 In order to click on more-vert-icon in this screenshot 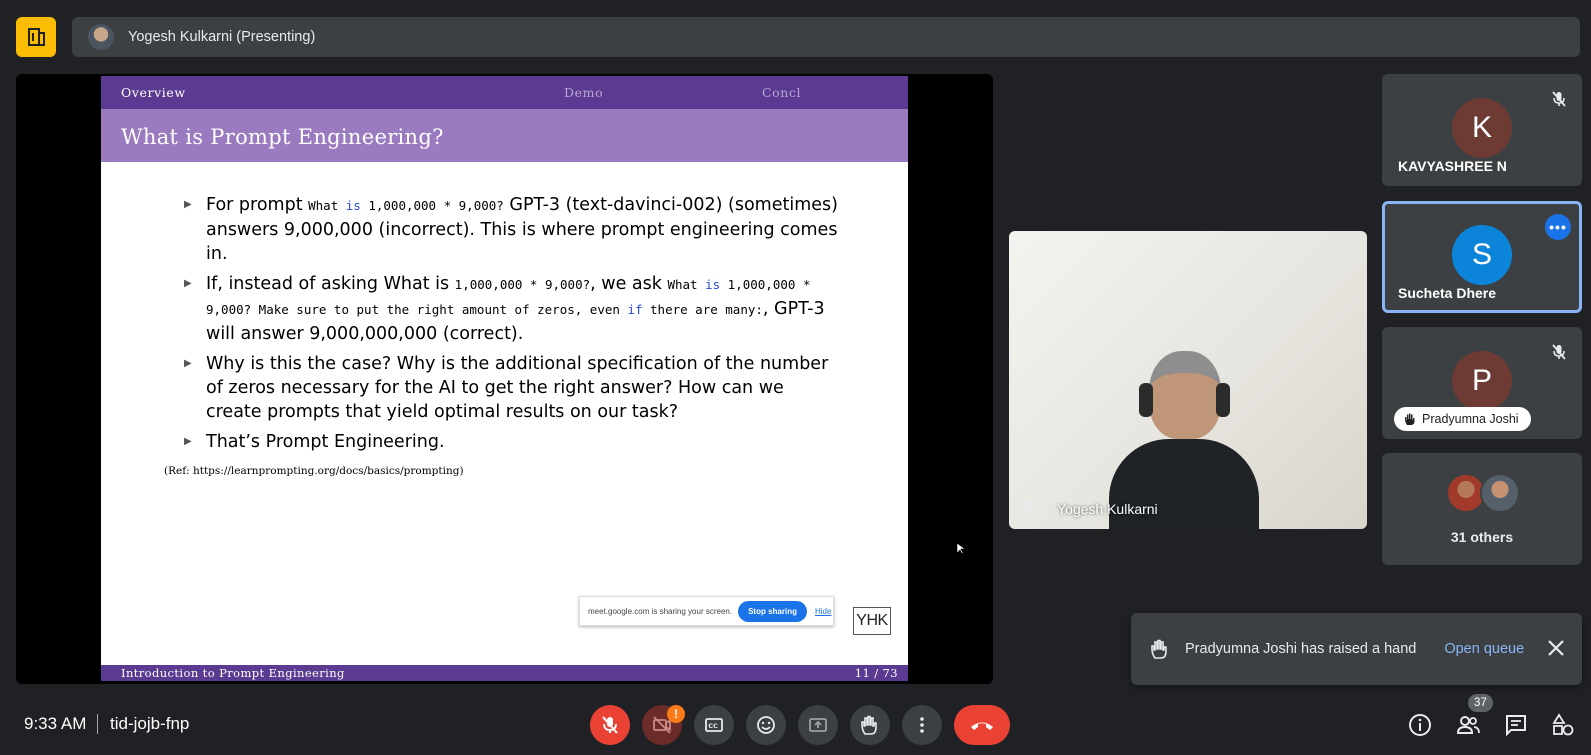, I will do `click(922, 725)`.